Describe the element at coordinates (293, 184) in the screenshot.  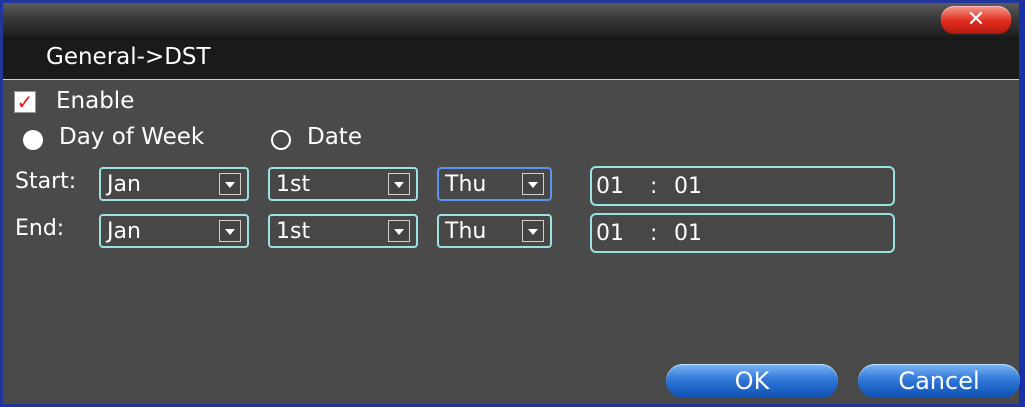
I see `start-week-value: 1st` at that location.